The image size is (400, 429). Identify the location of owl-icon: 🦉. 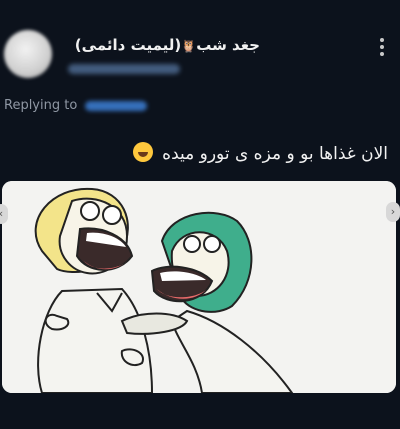
(189, 46).